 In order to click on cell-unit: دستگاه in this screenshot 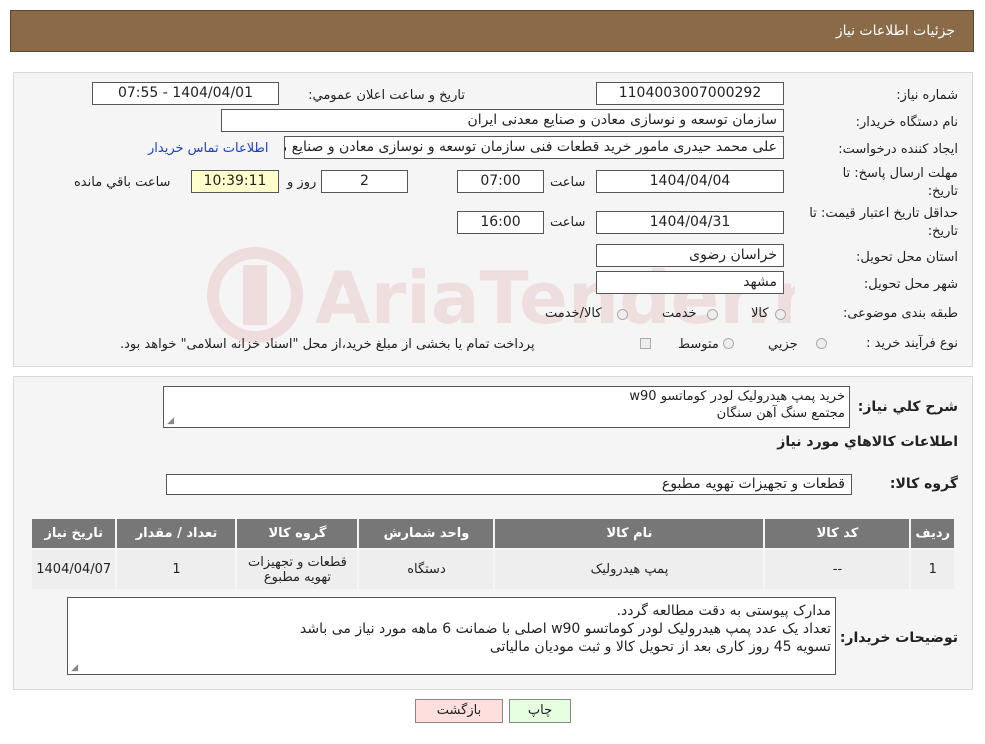, I will do `click(426, 569)`.